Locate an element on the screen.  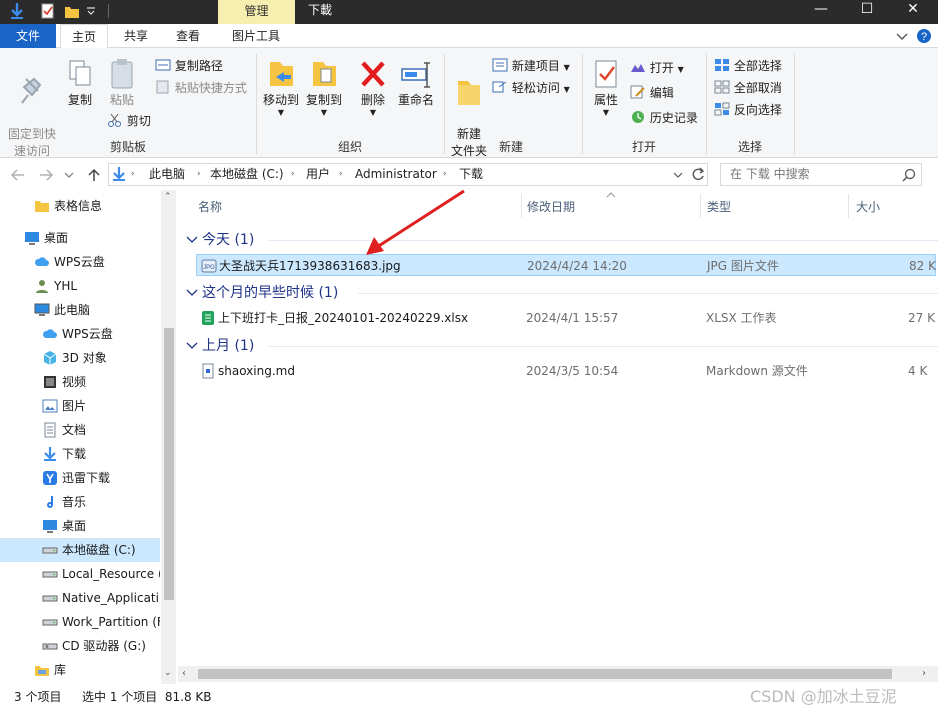
nav-item: CD 驱动器 (G:) is located at coordinates (80, 646).